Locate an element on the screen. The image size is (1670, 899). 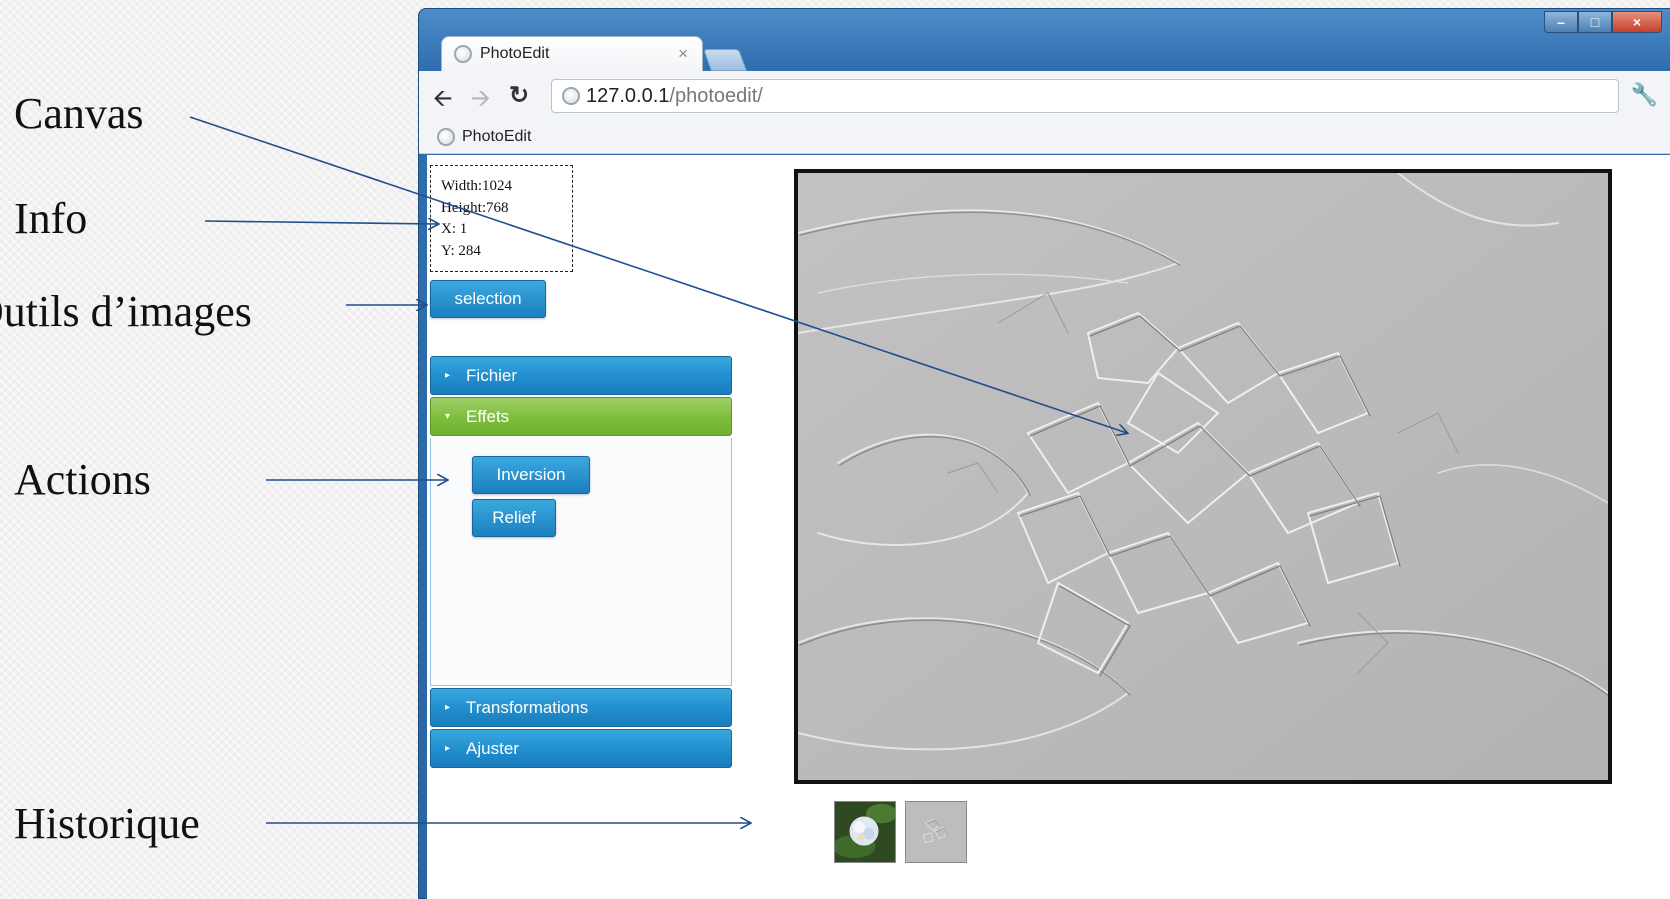
arrow-right-icon: 🡪 is located at coordinates (481, 101).